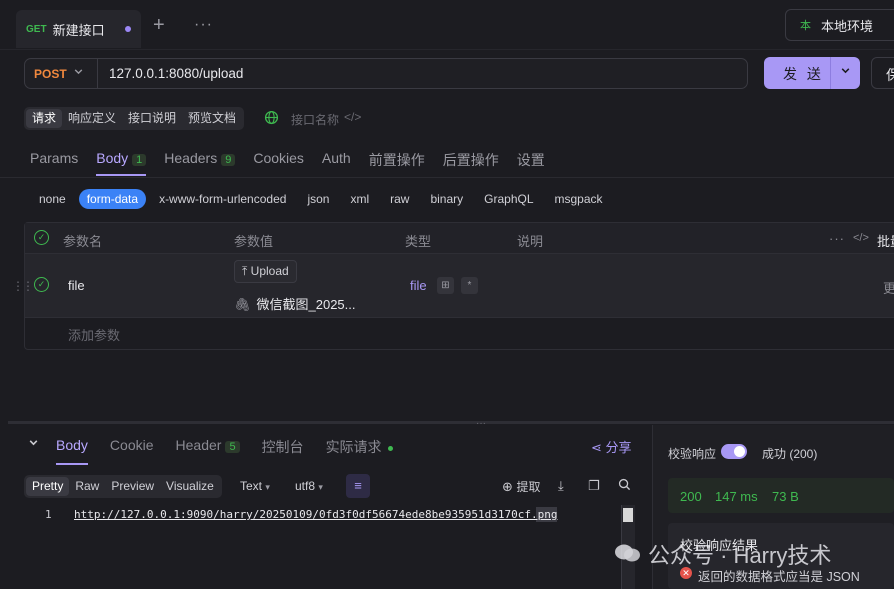 Image resolution: width=894 pixels, height=589 pixels. I want to click on add-tab-button: +, so click(159, 25).